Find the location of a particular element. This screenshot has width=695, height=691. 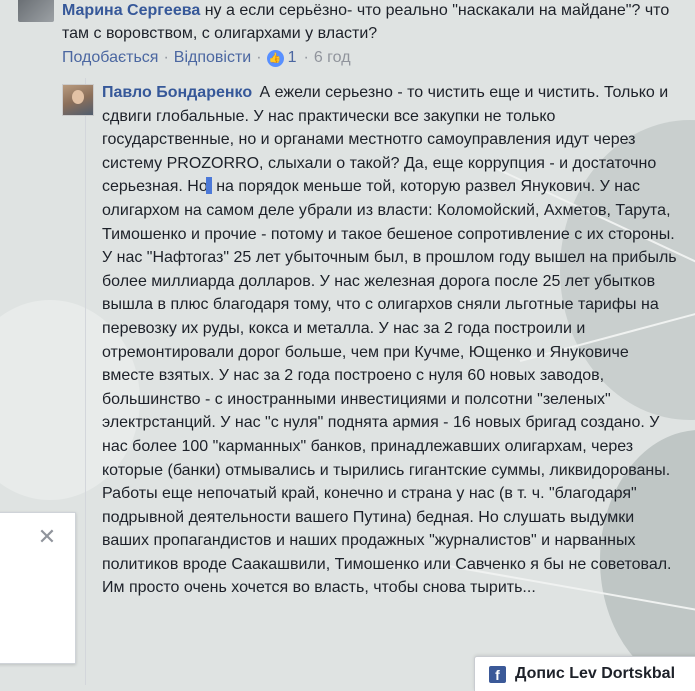

chat-tab-label: Допис Lev Dortskbal is located at coordinates (595, 673).